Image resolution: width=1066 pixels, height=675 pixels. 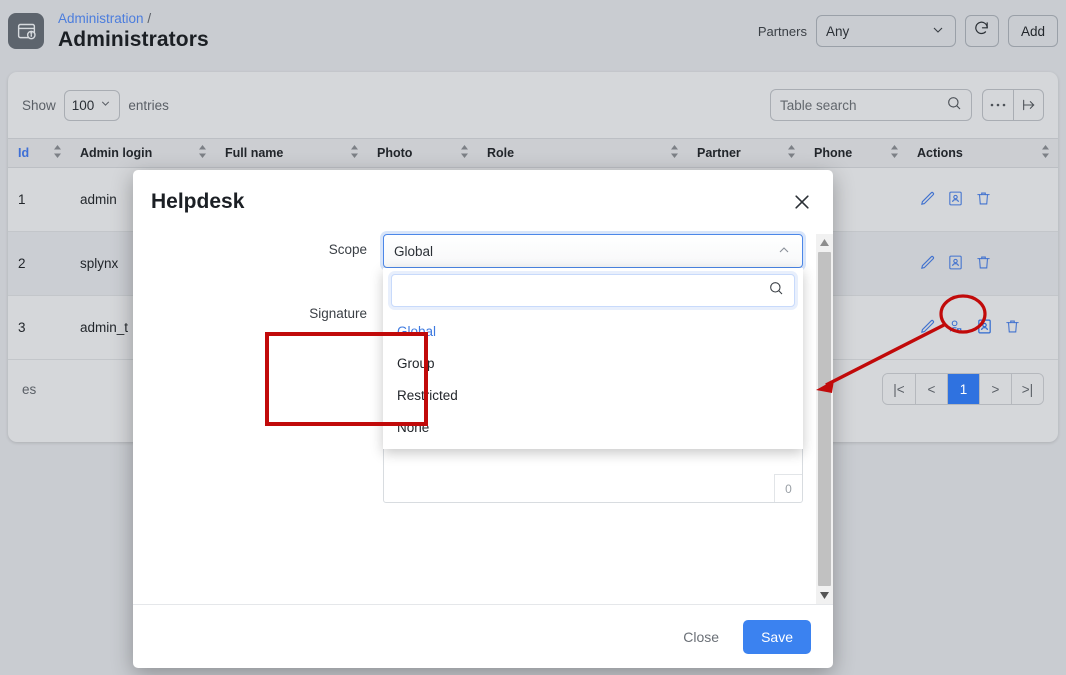 What do you see at coordinates (254, 153) in the screenshot?
I see `column-label: Full name` at bounding box center [254, 153].